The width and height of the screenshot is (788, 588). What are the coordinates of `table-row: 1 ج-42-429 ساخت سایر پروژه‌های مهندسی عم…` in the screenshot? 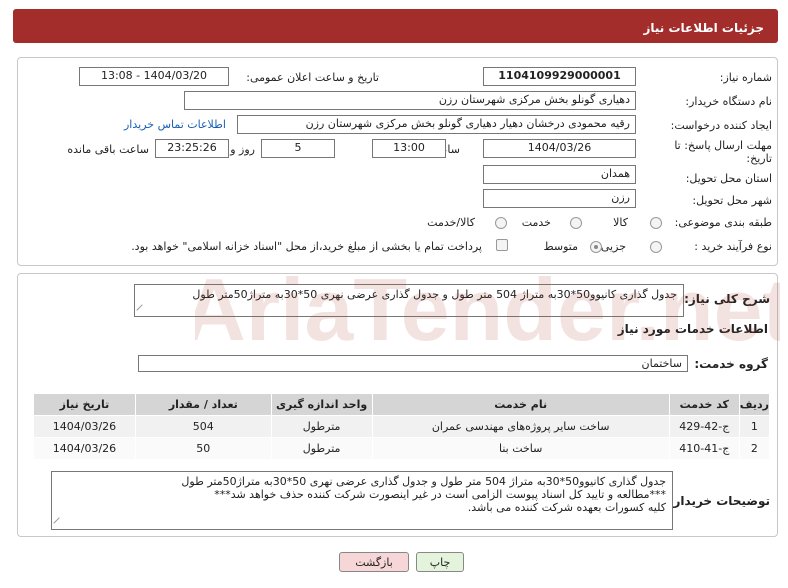 It's located at (402, 426).